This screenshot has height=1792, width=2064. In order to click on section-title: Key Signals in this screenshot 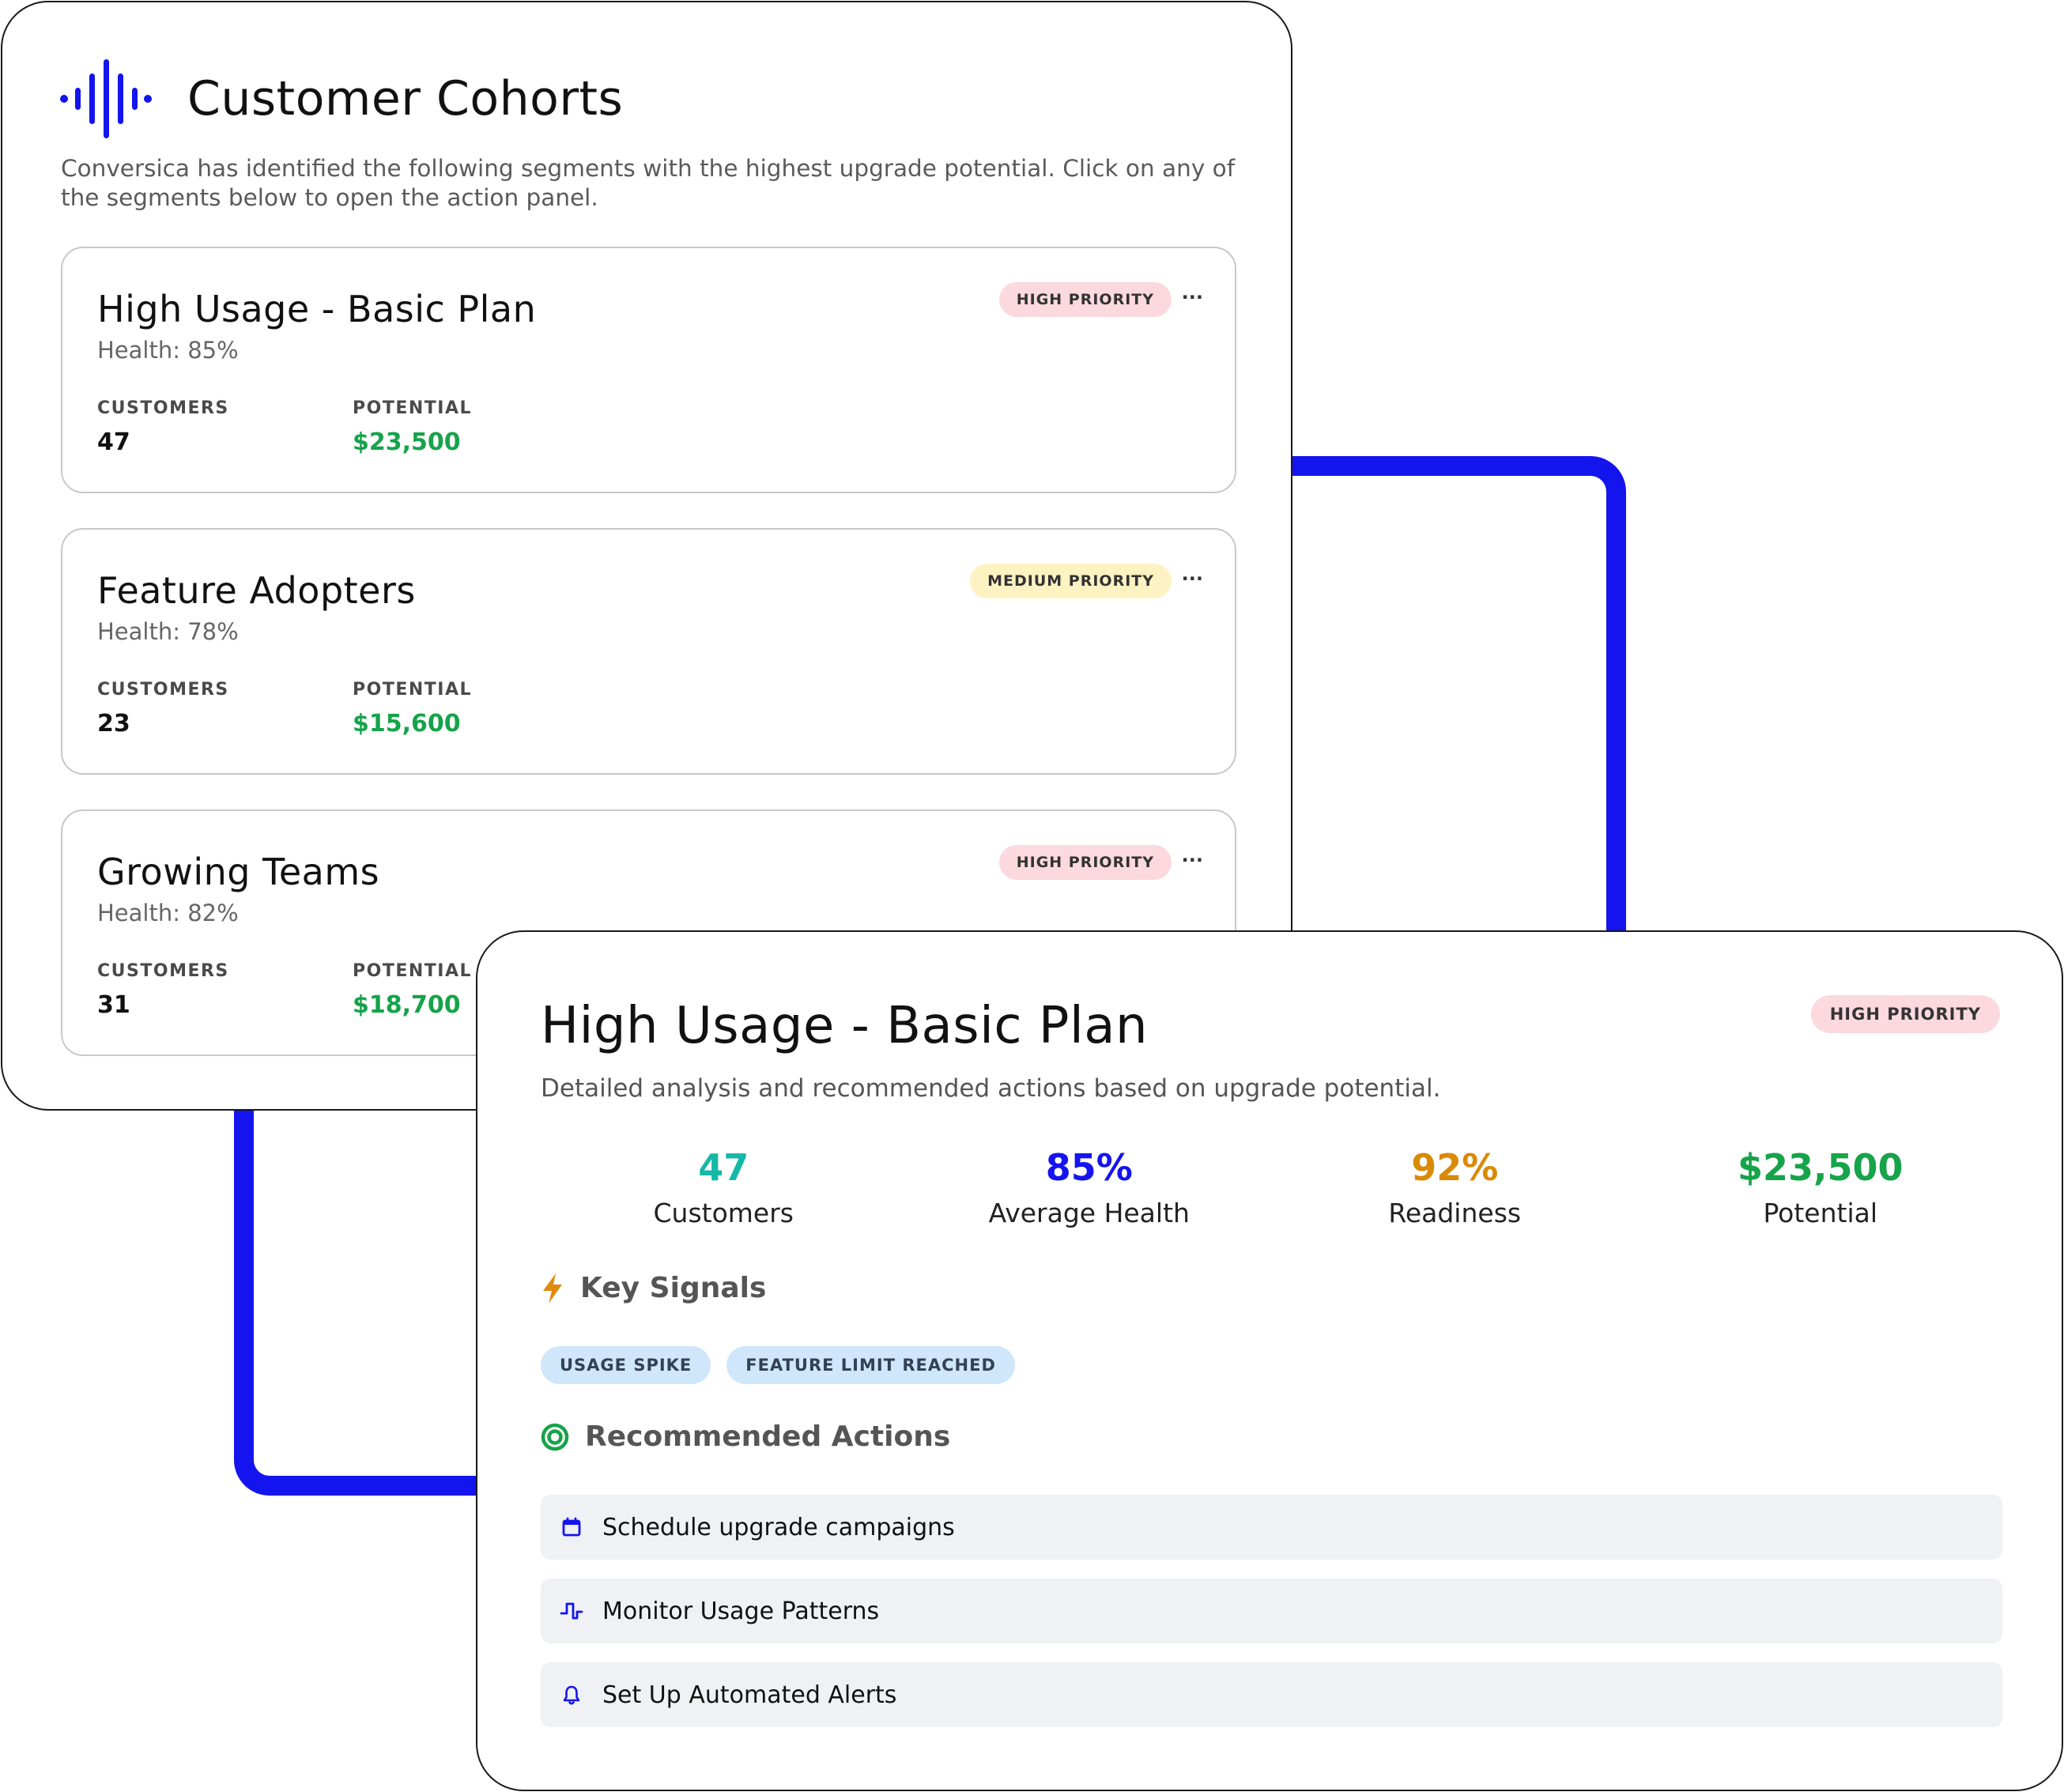, I will do `click(673, 1288)`.